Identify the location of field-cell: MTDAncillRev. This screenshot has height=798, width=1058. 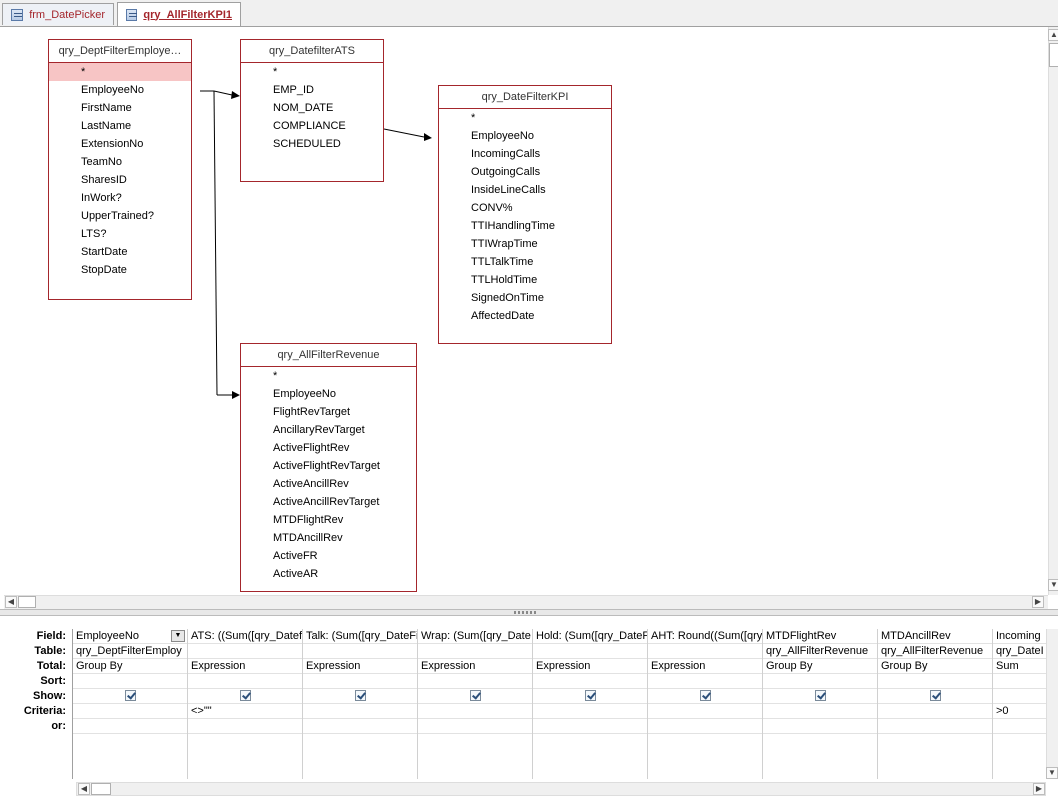
(935, 636).